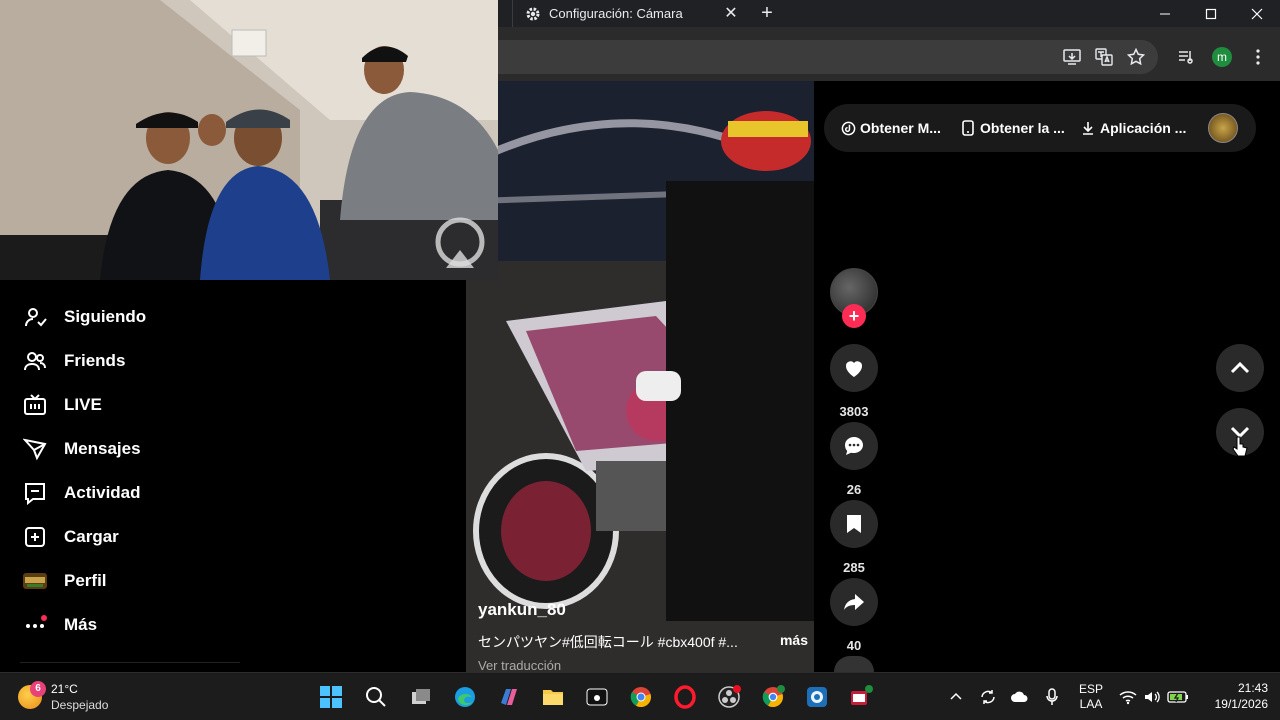 This screenshot has width=1280, height=720. I want to click on sidebar-item-label: Perfil, so click(85, 580).